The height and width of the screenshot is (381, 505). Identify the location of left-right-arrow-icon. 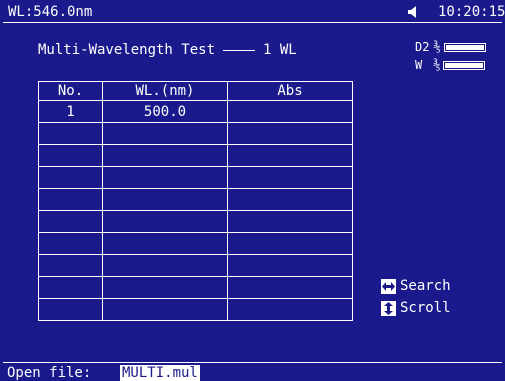
(388, 286).